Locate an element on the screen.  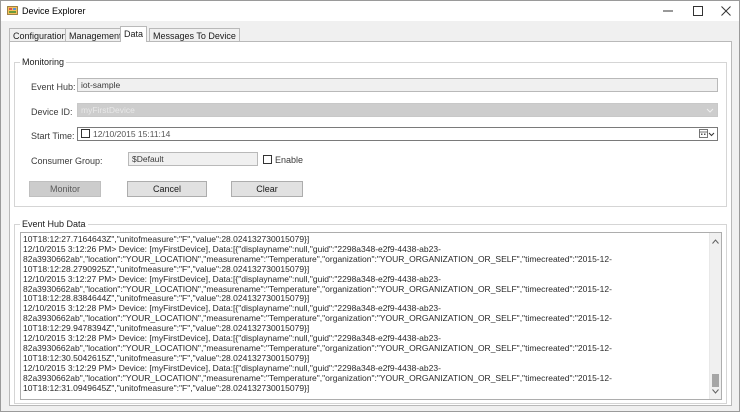
cancel-button: Cancel is located at coordinates (167, 189).